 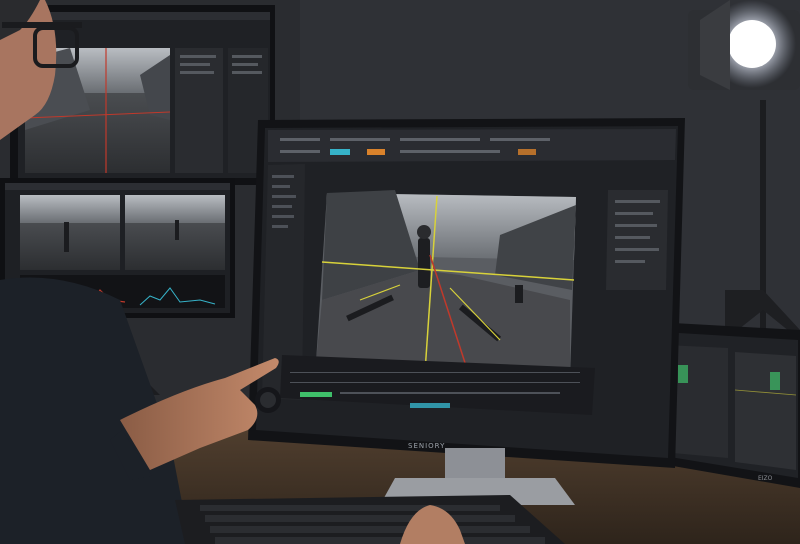 I want to click on main-monitor-brand: SENIORY, so click(x=426, y=446).